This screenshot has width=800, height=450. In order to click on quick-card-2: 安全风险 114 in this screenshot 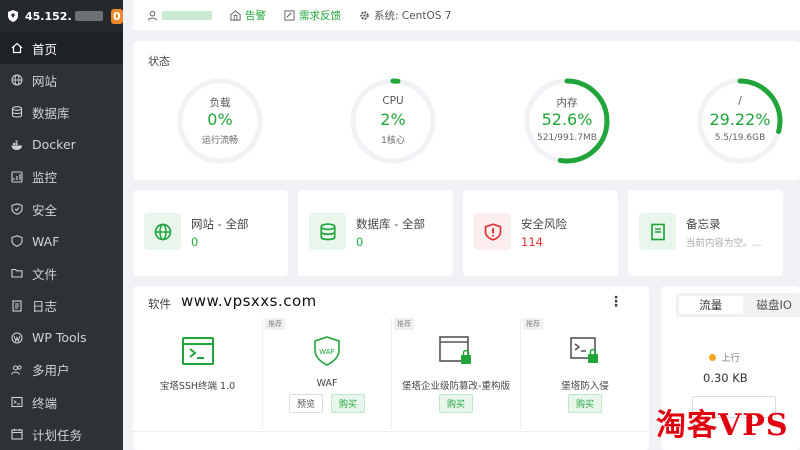, I will do `click(540, 233)`.